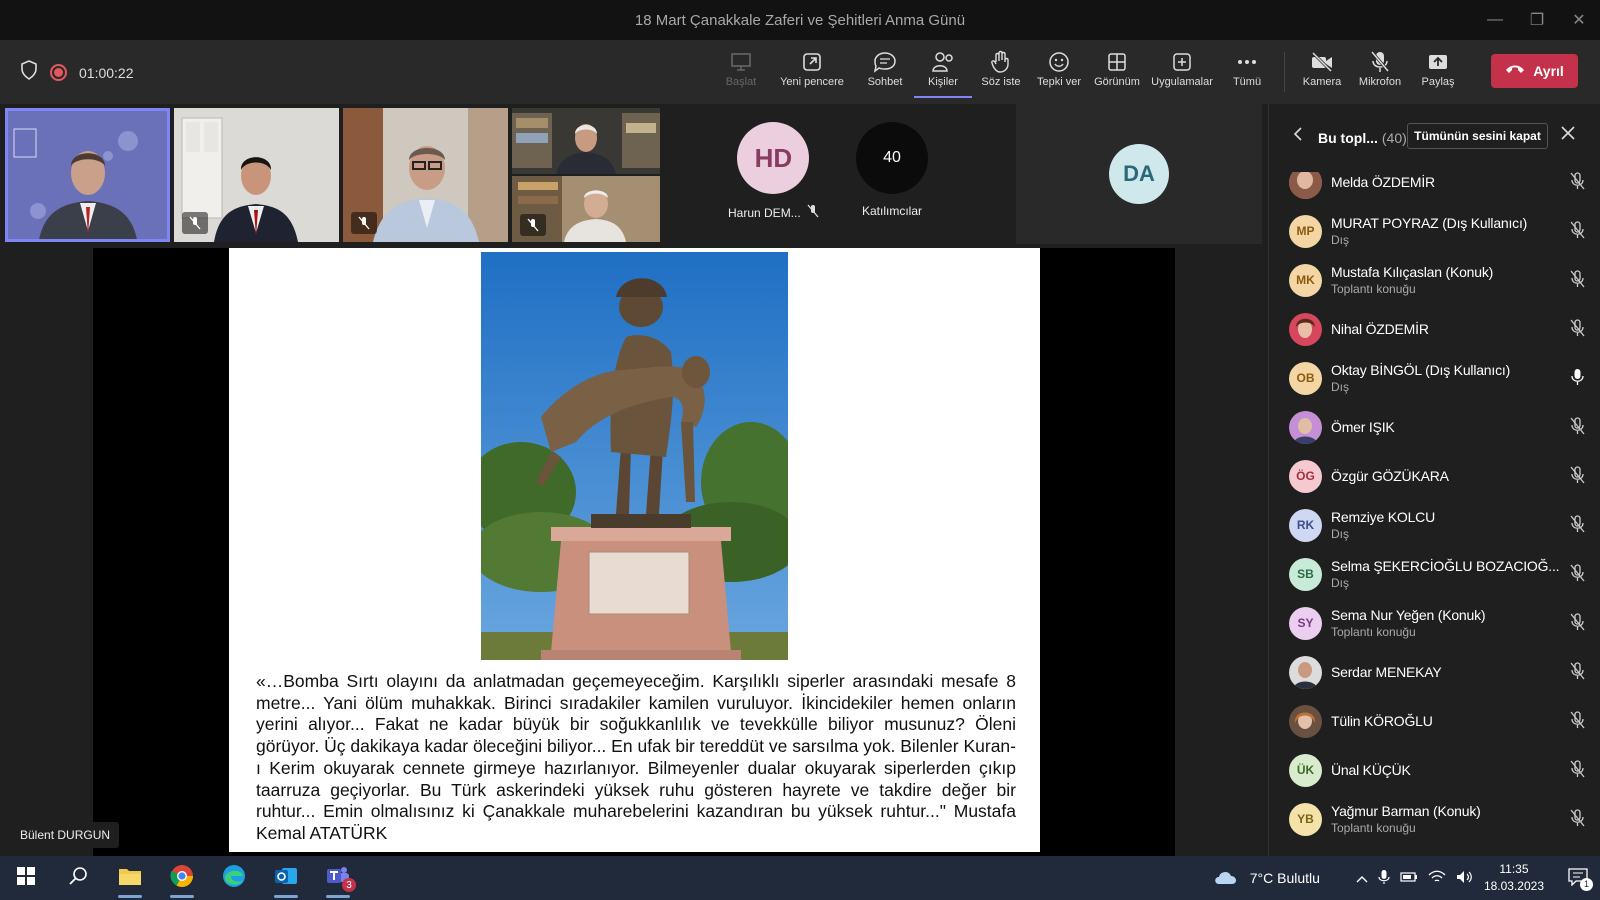 Image resolution: width=1600 pixels, height=900 pixels. I want to click on leave-button: Ayrıl, so click(1534, 71).